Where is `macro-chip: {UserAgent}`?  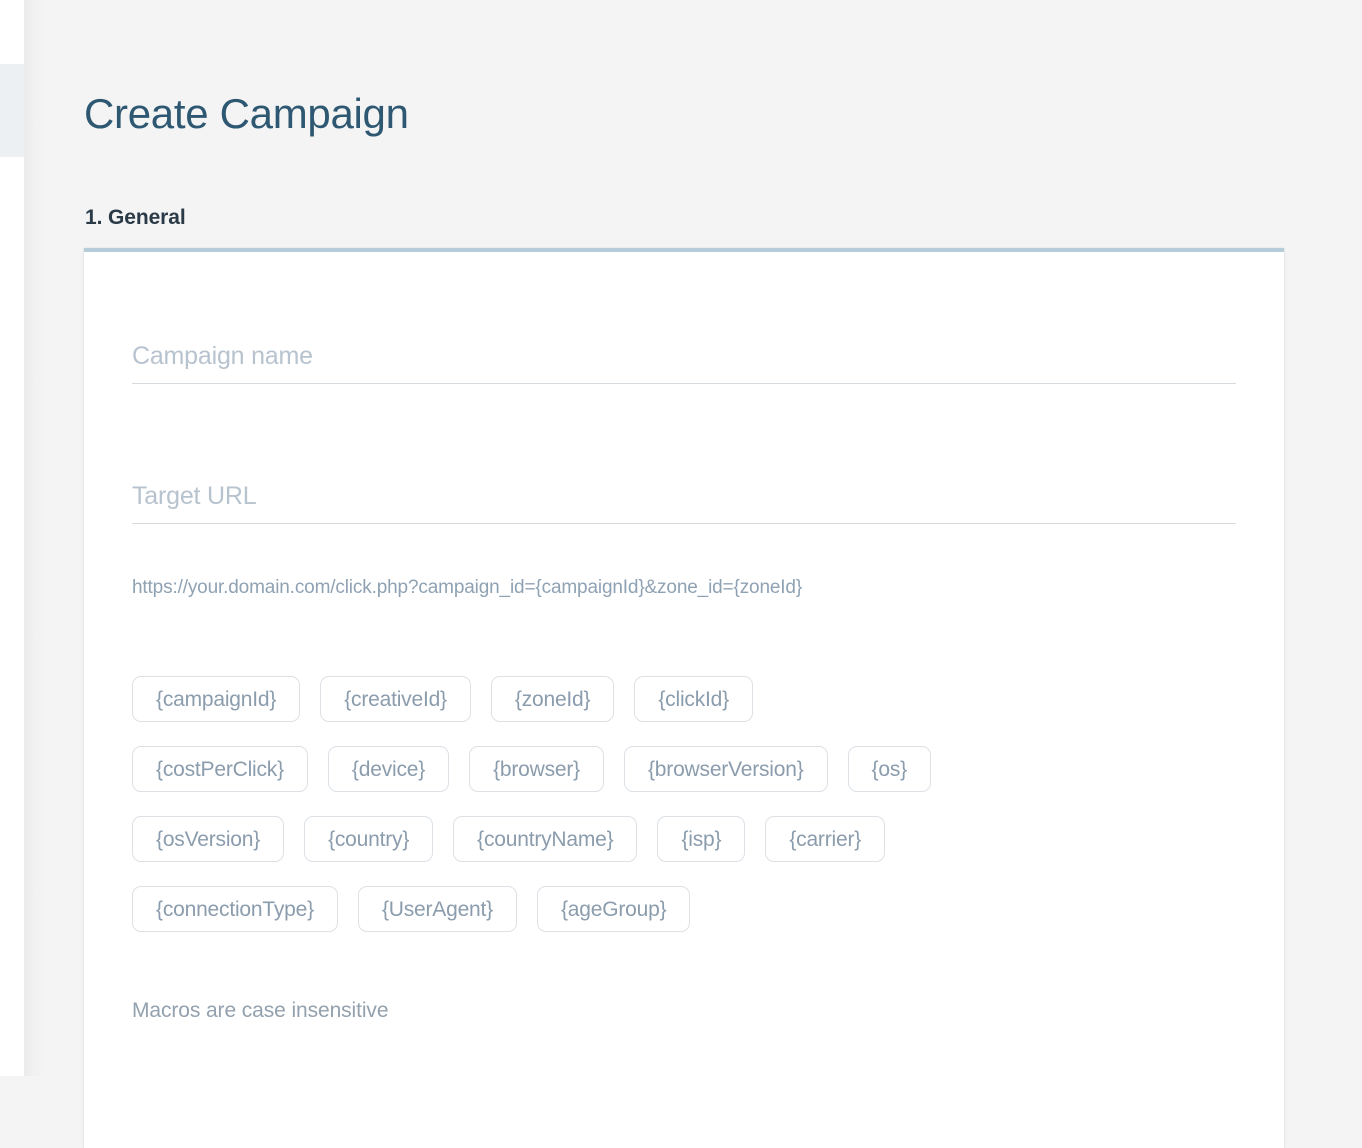
macro-chip: {UserAgent} is located at coordinates (437, 909).